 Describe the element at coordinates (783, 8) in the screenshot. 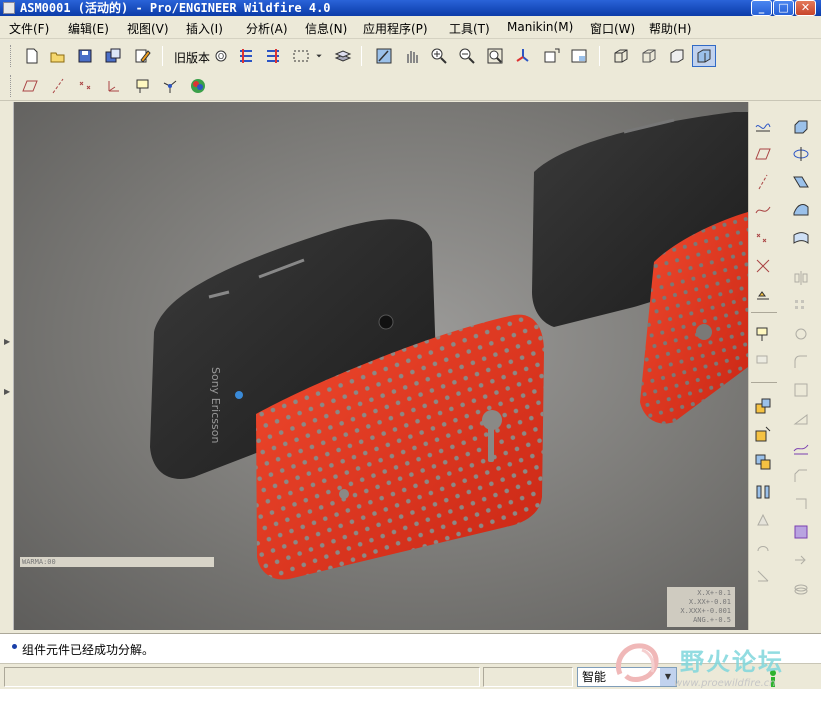

I see `maximize-button: □` at that location.